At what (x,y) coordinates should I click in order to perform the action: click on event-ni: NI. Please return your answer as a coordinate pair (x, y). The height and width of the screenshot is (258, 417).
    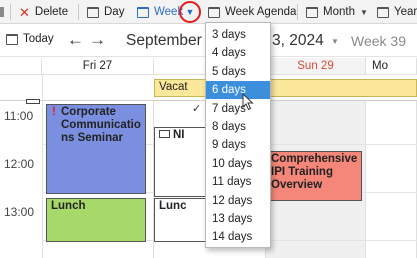
    Looking at the image, I should click on (180, 162).